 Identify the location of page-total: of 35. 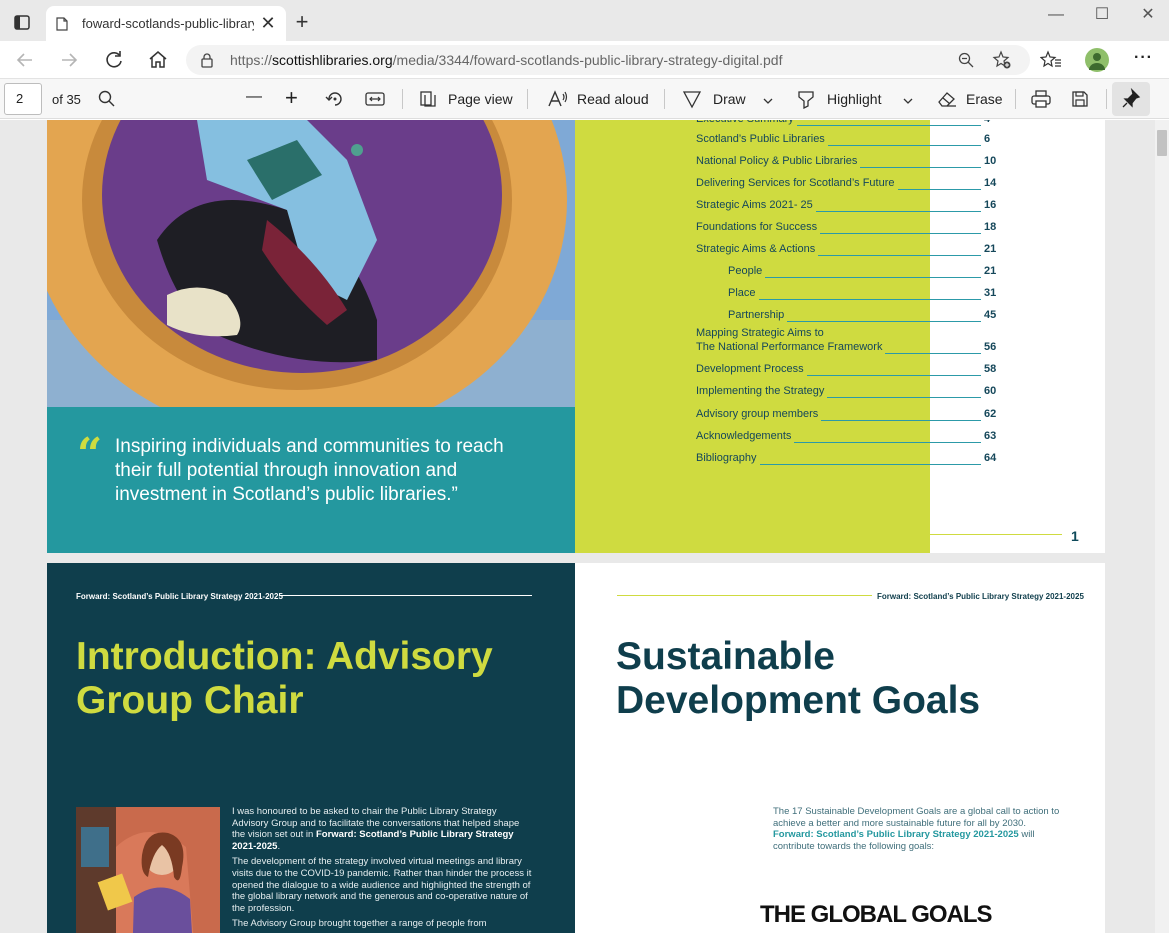
(66, 99).